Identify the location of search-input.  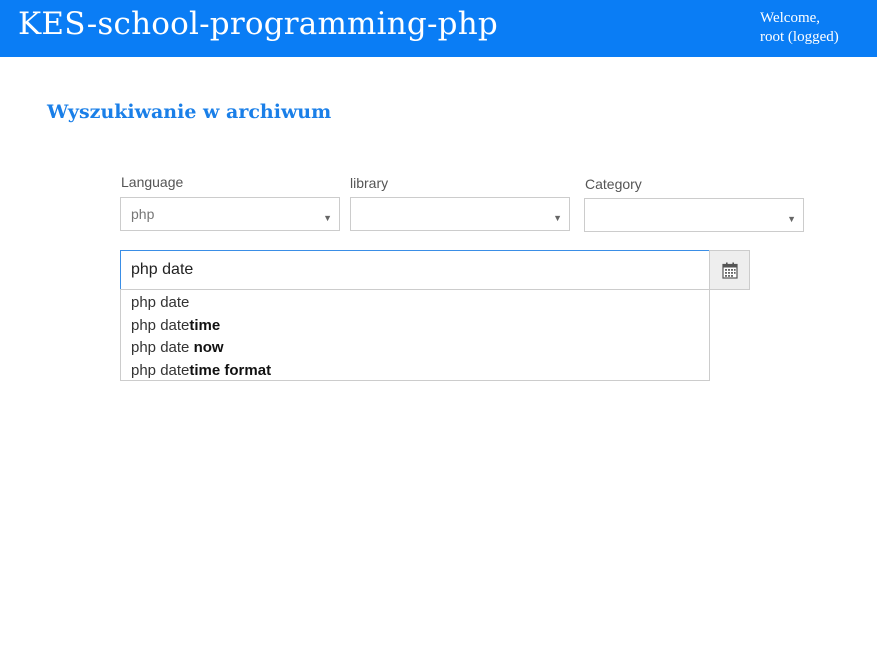
(415, 270).